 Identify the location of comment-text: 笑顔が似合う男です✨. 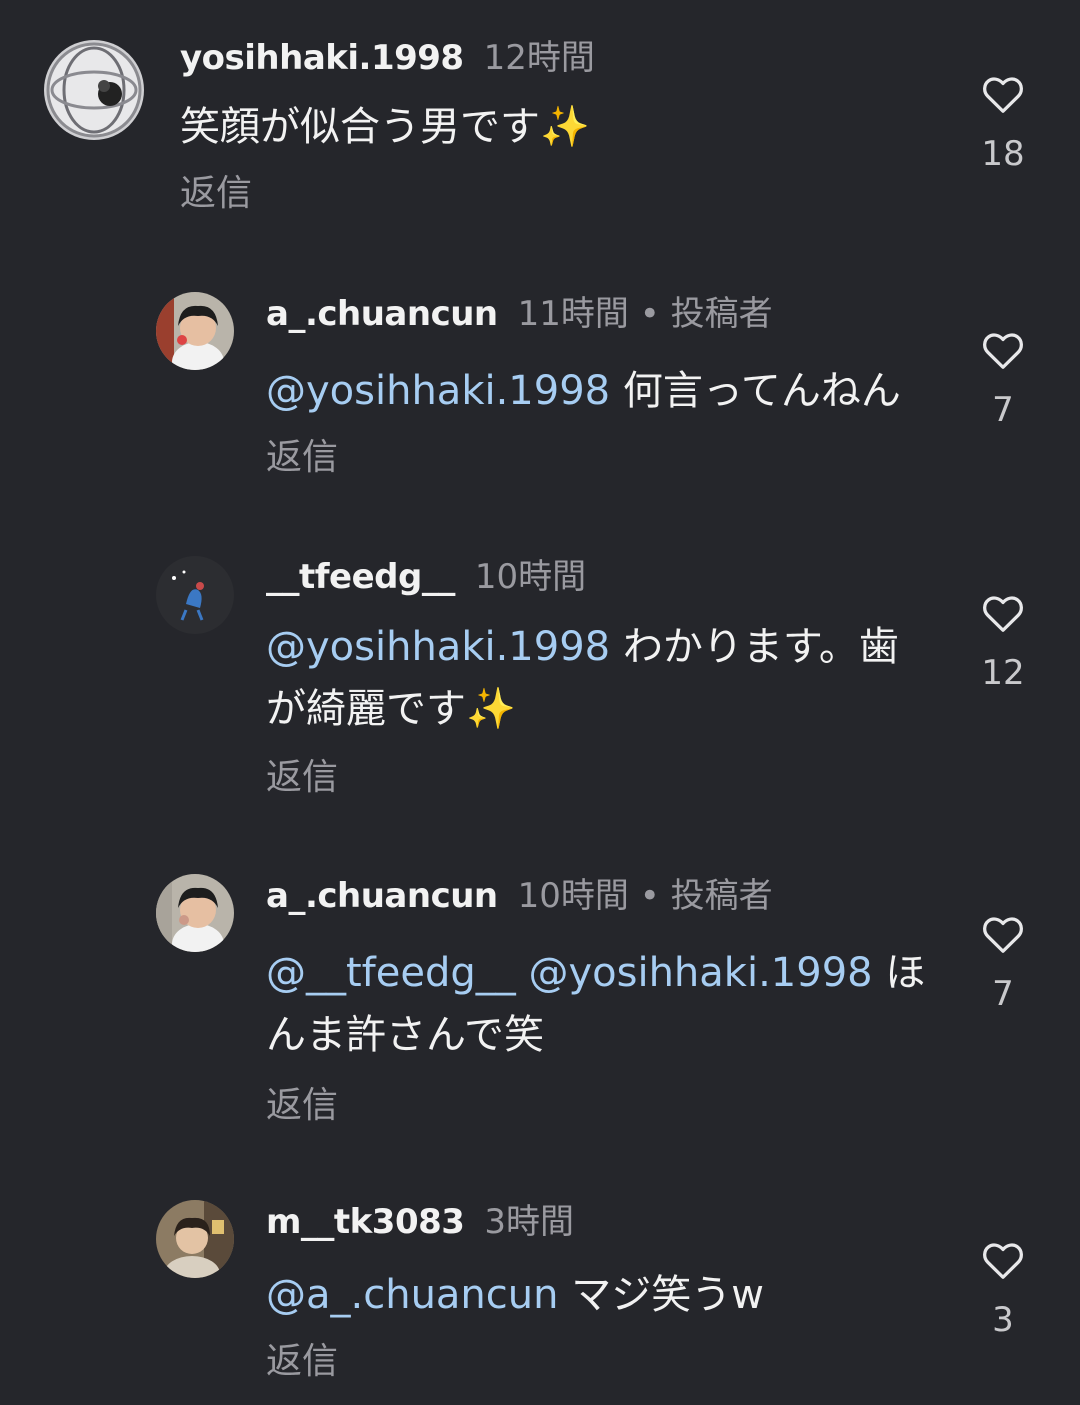
(385, 127).